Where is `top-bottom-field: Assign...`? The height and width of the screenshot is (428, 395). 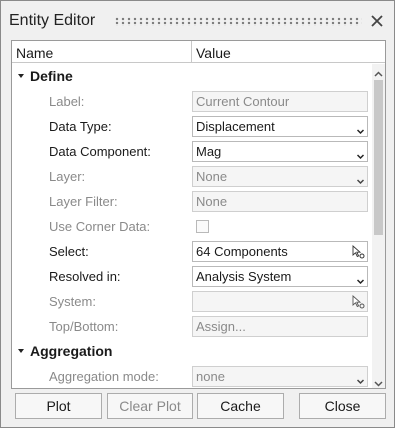 top-bottom-field: Assign... is located at coordinates (280, 326).